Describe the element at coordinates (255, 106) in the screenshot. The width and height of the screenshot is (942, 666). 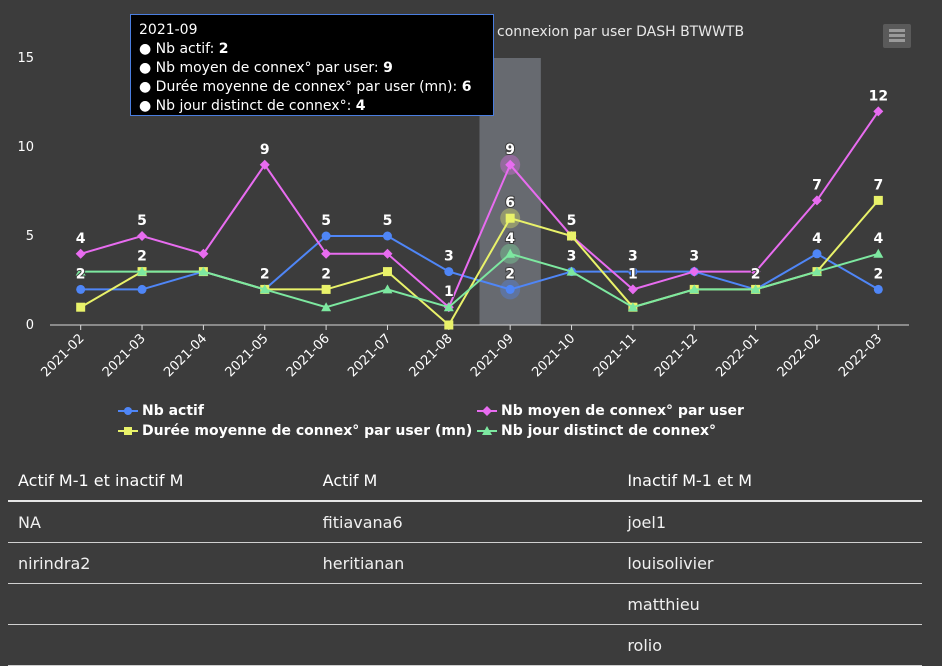
I see `tooltip-label: Nb jour distinct de connex°:` at that location.